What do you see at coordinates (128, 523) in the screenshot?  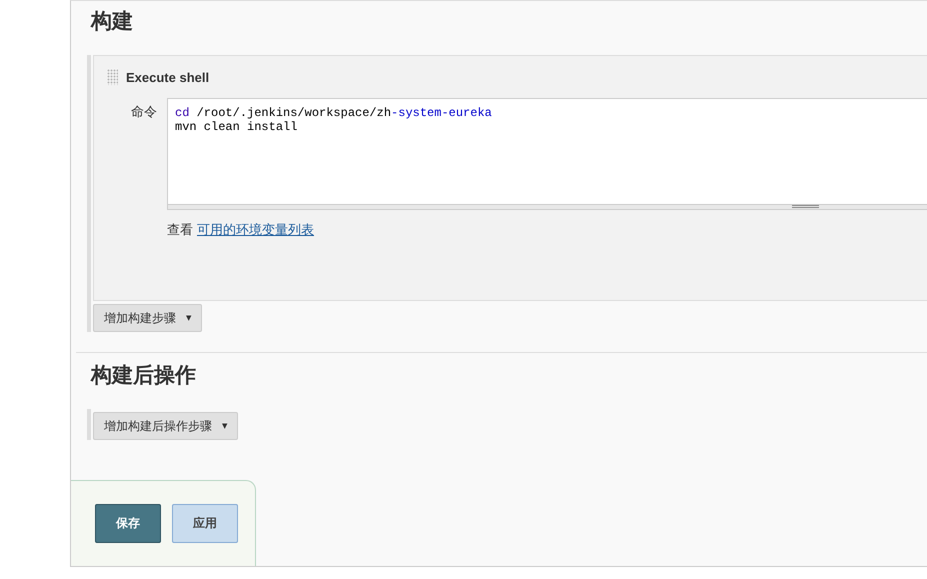 I see `save-button: 保存` at bounding box center [128, 523].